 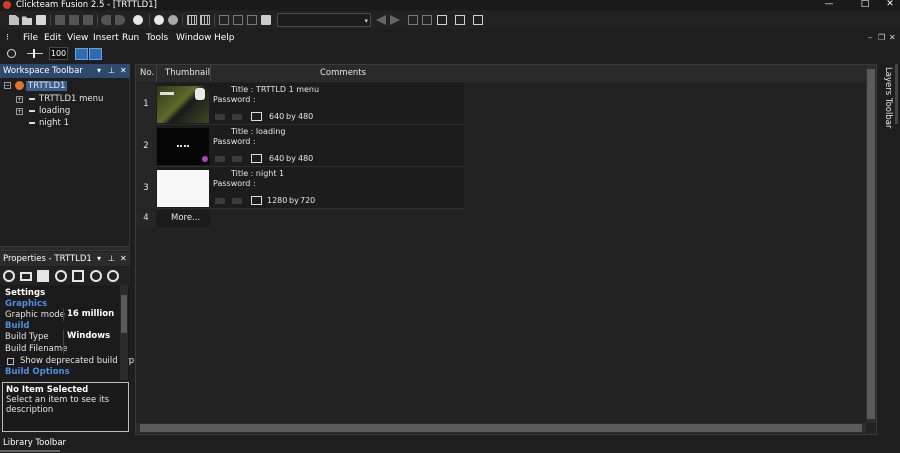 What do you see at coordinates (26, 276) in the screenshot?
I see `window-icon` at bounding box center [26, 276].